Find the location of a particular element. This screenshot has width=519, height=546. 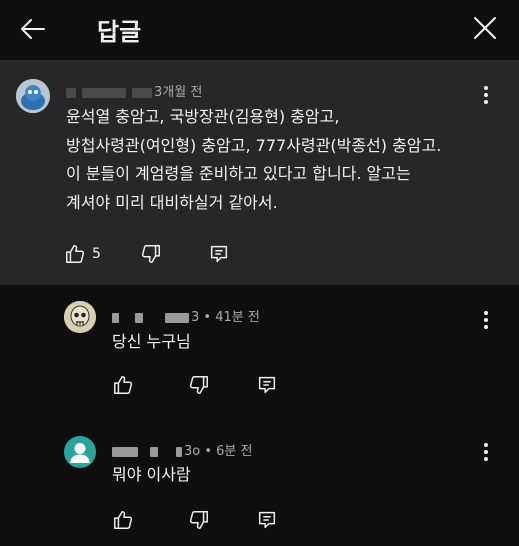

default-avatar-icon is located at coordinates (80, 453).